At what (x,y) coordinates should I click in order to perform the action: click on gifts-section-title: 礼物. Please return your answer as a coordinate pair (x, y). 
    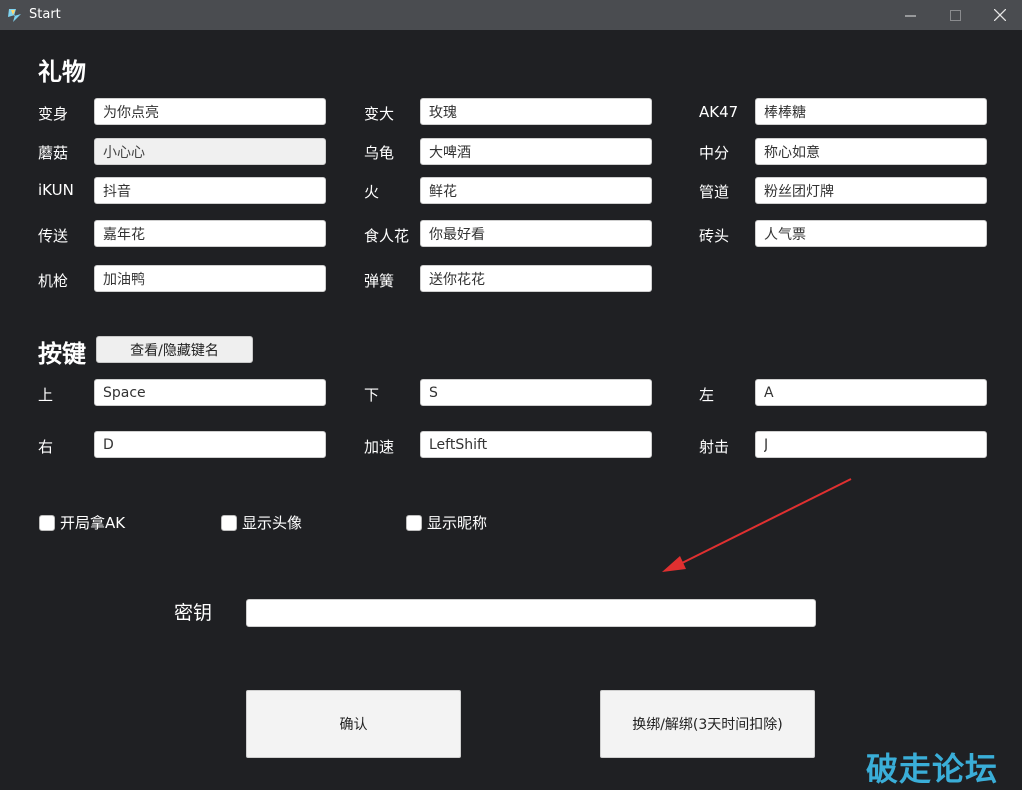
    Looking at the image, I should click on (62, 72).